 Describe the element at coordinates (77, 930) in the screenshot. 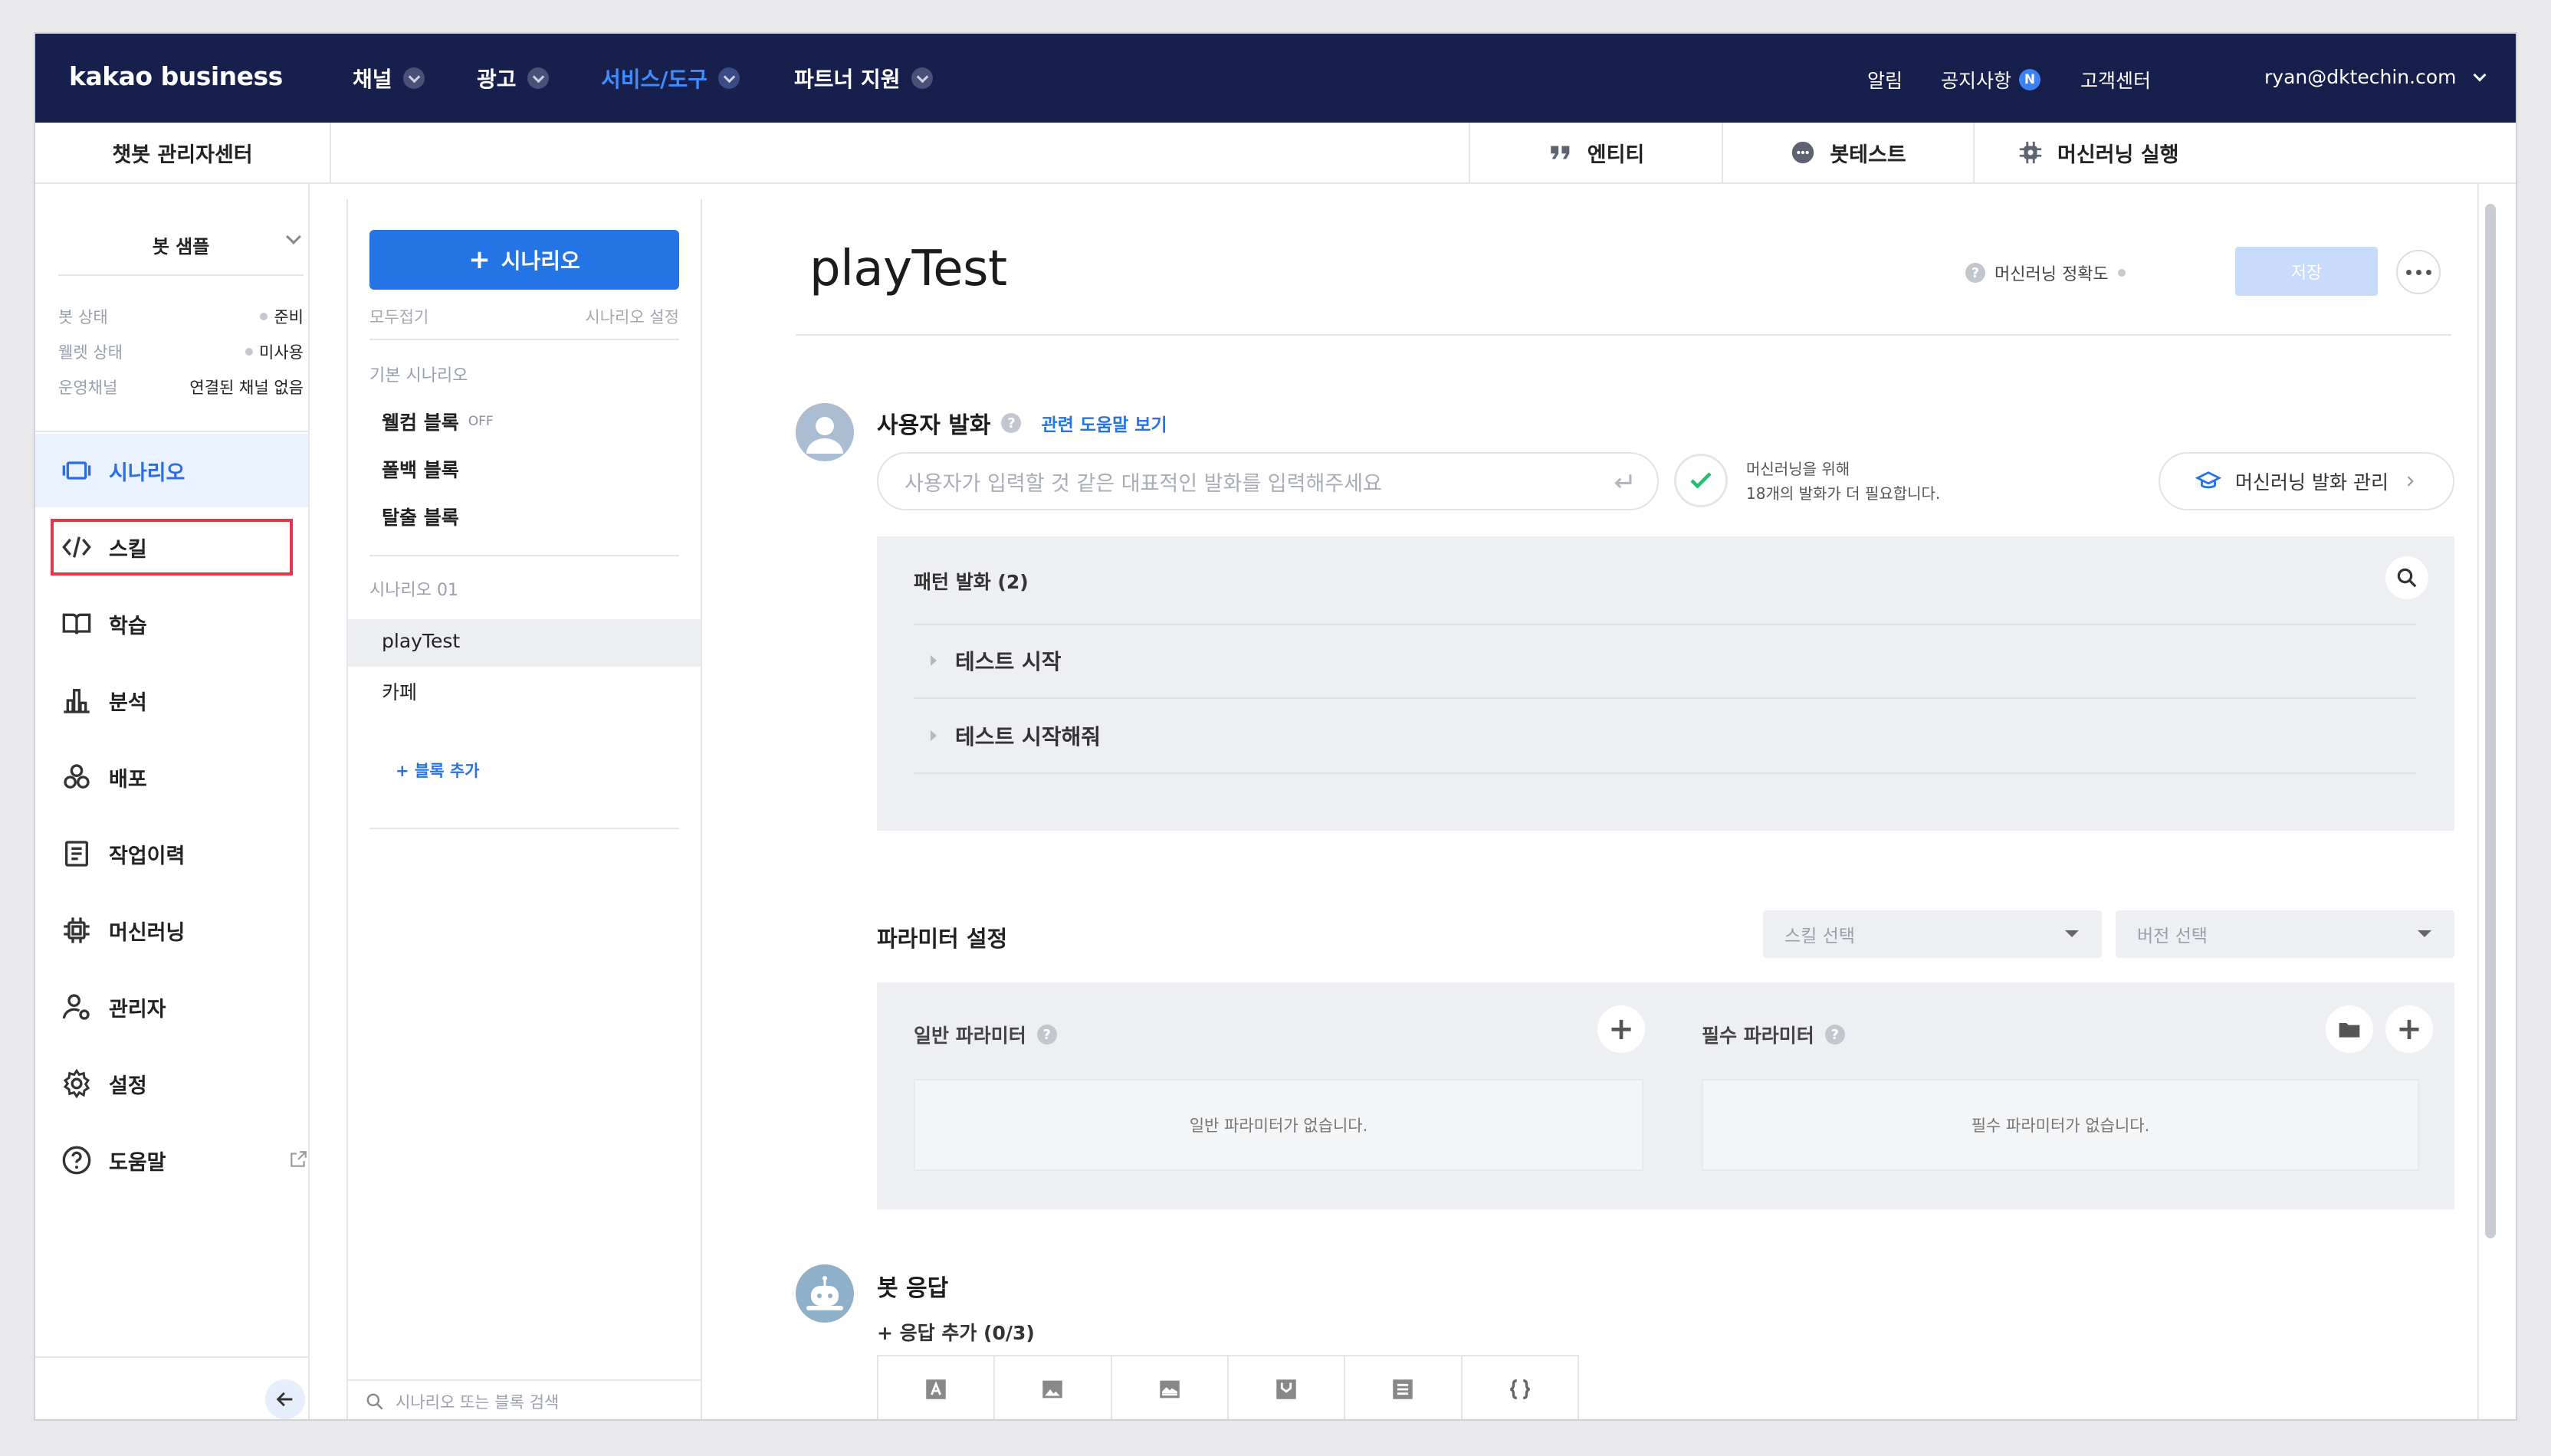

I see `chip-icon` at that location.